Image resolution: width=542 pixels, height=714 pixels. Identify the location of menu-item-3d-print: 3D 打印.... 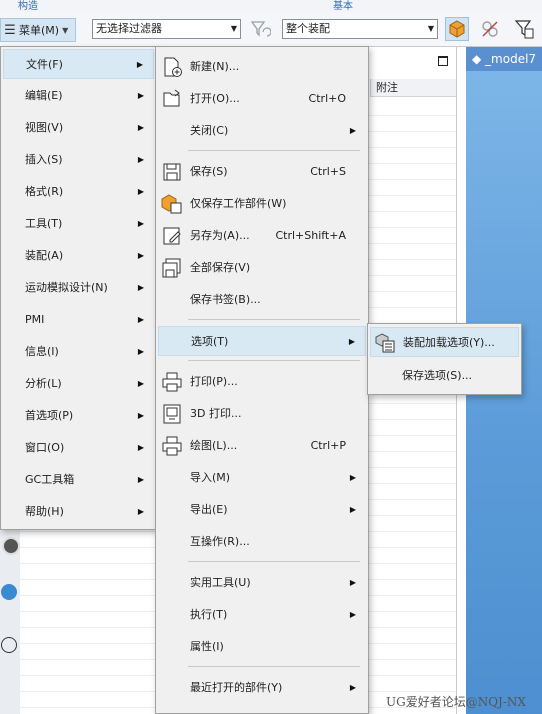
(262, 414).